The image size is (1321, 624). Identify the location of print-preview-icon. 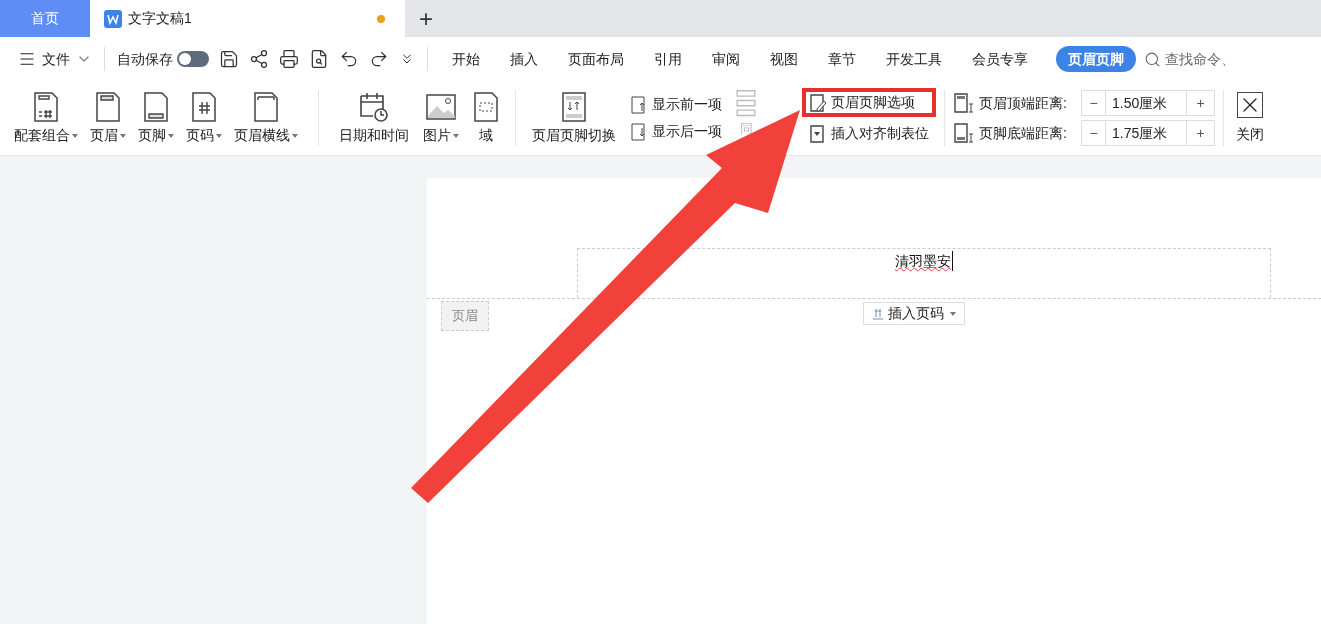
(319, 59).